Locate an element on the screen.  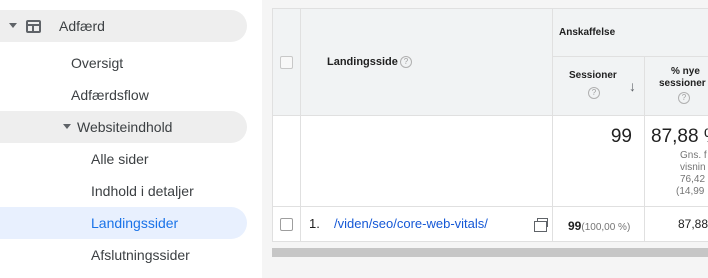
nav-item-all-pages: Alle sider is located at coordinates (123, 159).